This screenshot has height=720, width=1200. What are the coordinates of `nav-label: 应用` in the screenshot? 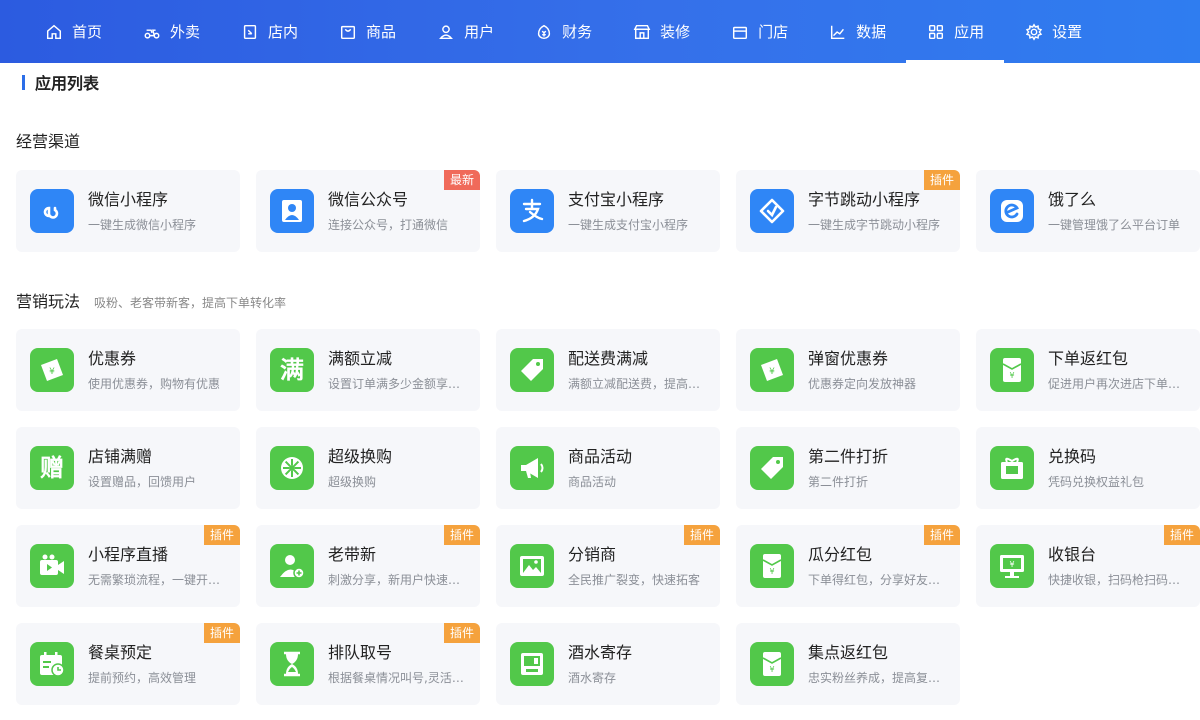 It's located at (969, 32).